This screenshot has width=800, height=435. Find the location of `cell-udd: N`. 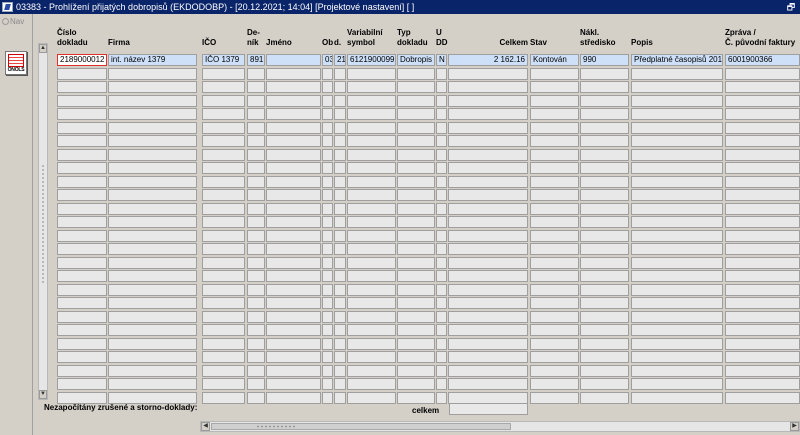

cell-udd: N is located at coordinates (441, 60).